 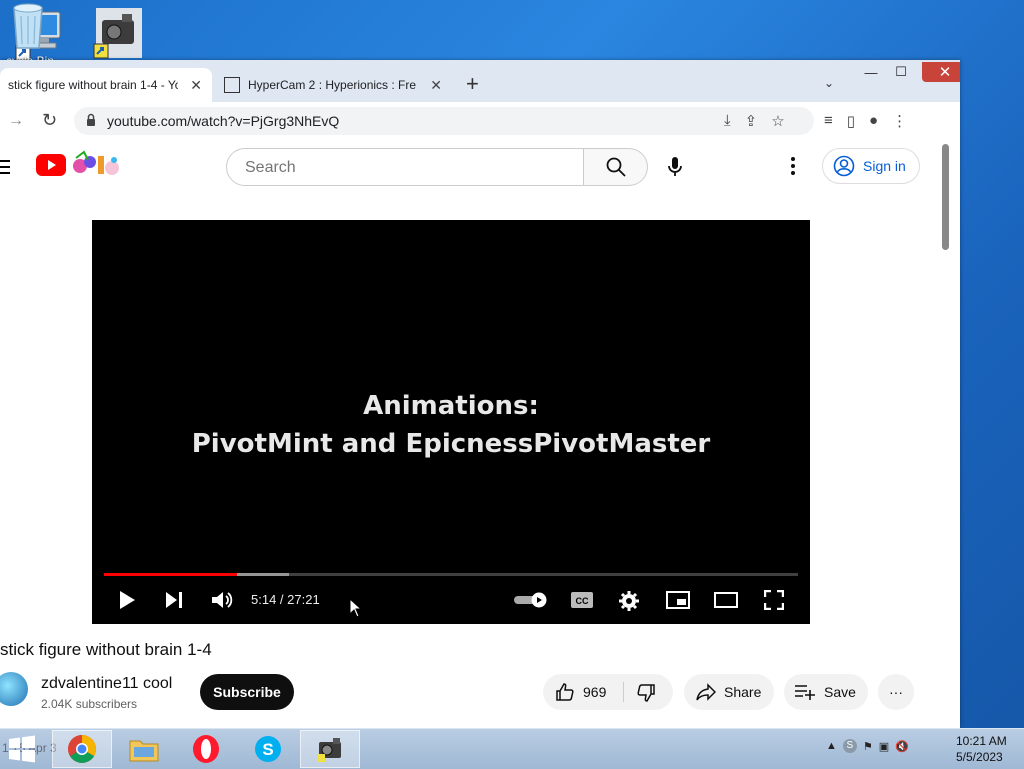 What do you see at coordinates (356, 608) in the screenshot?
I see `mouse-cursor-icon` at bounding box center [356, 608].